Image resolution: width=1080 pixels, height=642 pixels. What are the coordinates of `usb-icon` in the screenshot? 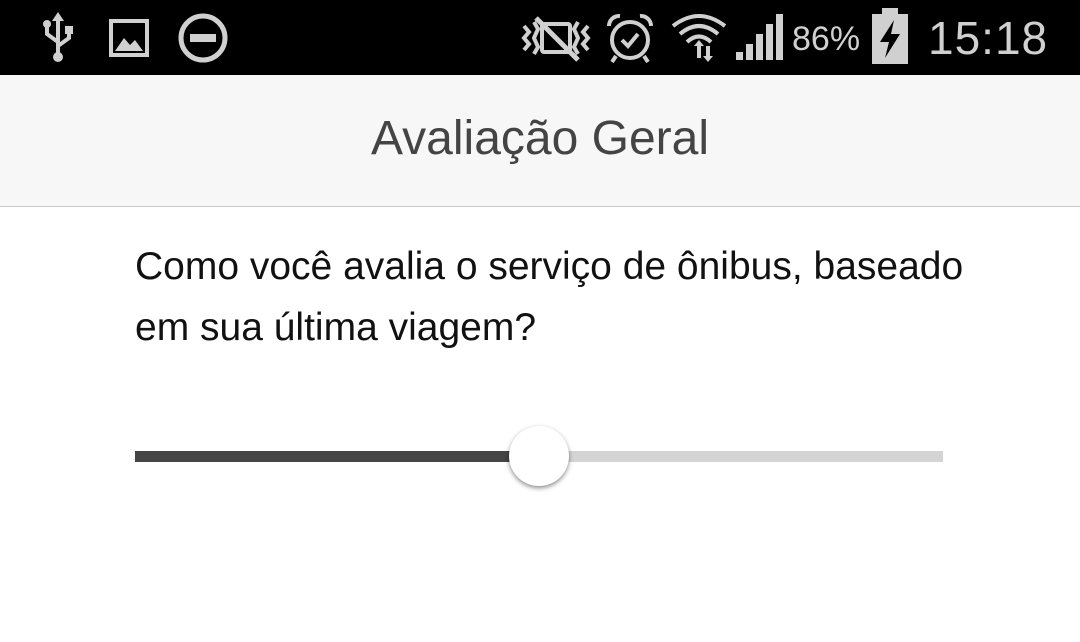 It's located at (58, 37).